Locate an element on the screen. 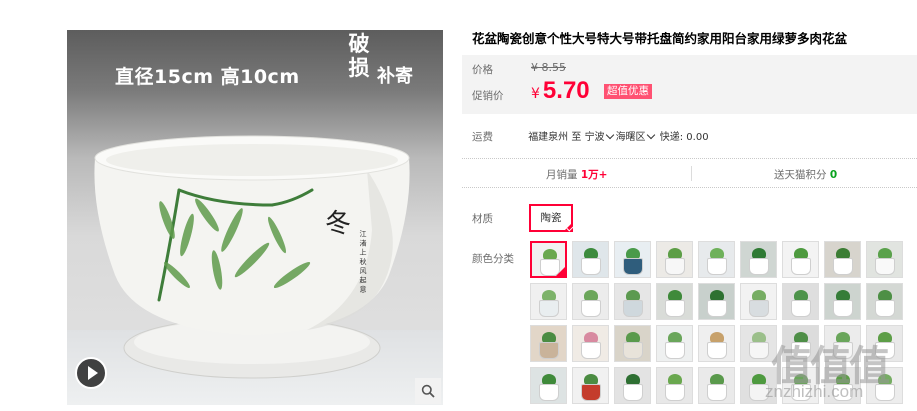 The width and height of the screenshot is (917, 411). material-label: 材质 is located at coordinates (482, 219).